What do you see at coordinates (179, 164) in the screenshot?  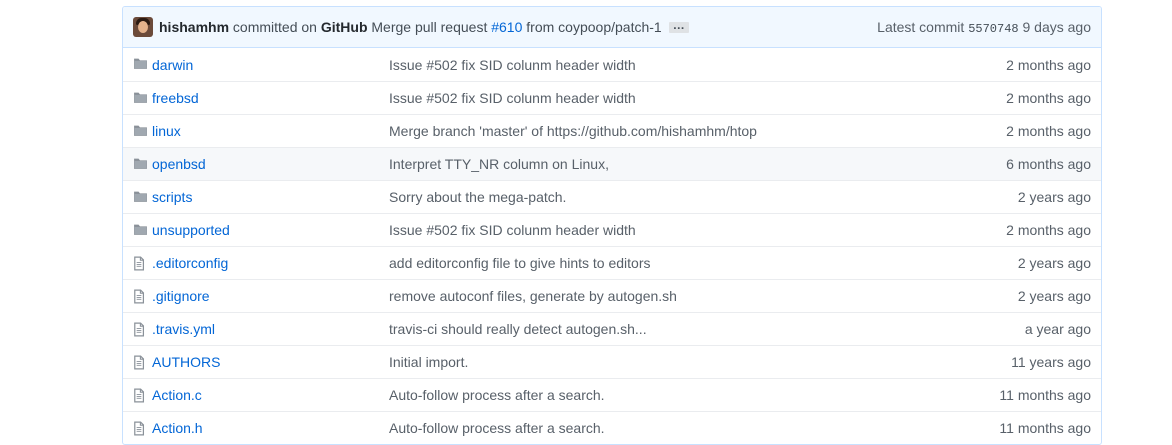 I see `folder-link: openbsd` at bounding box center [179, 164].